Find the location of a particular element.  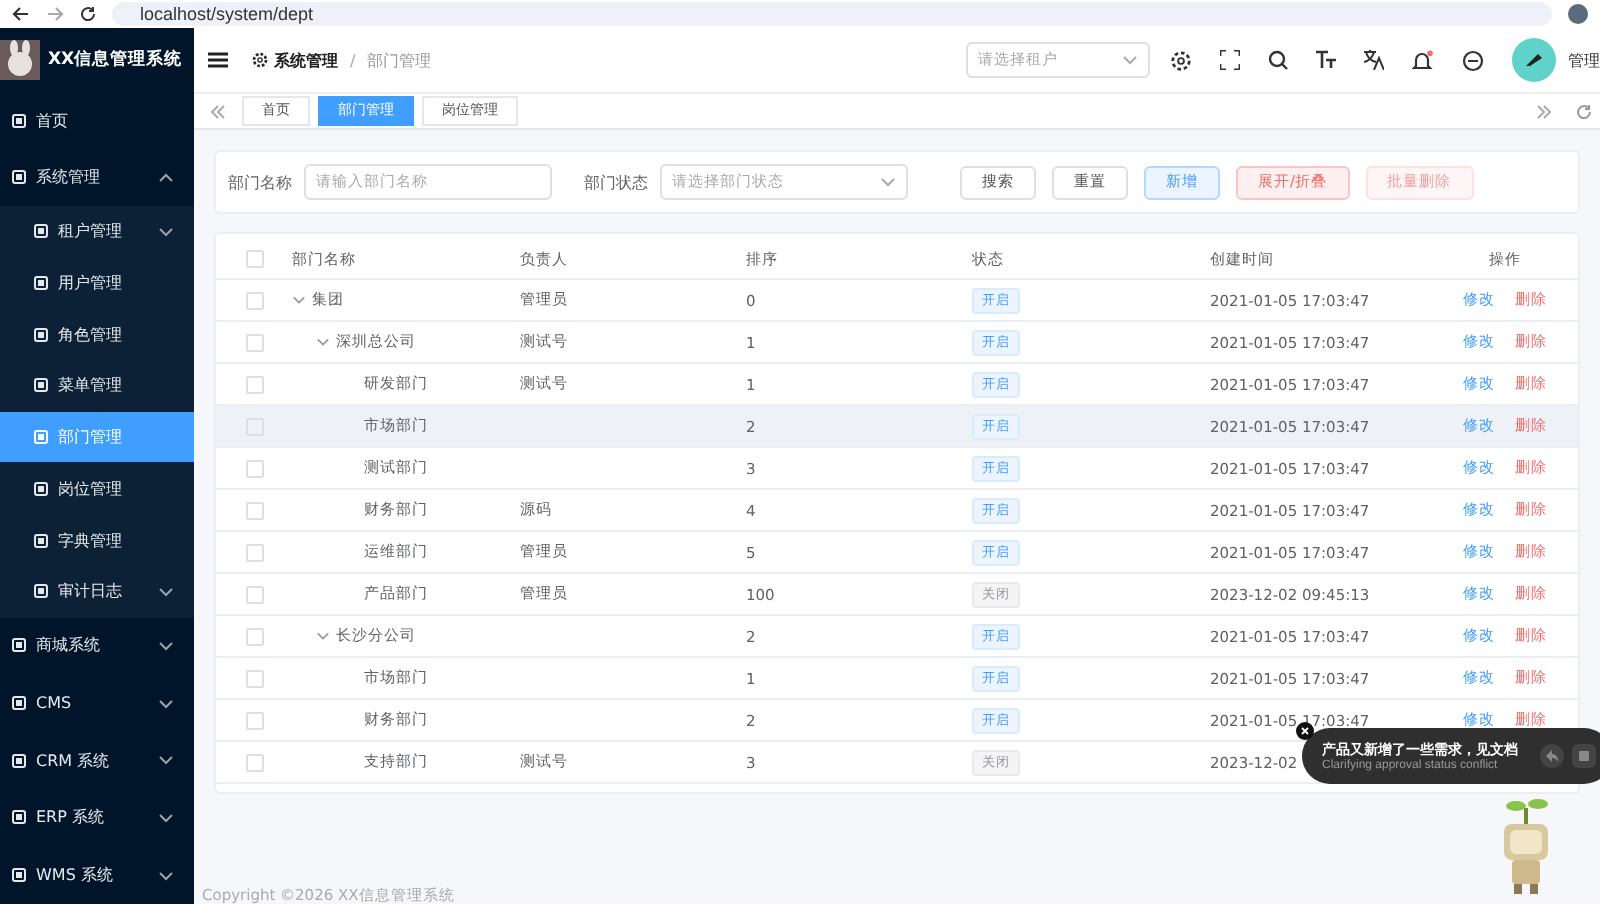

breadcrumb-link: 系统管理 is located at coordinates (306, 60).